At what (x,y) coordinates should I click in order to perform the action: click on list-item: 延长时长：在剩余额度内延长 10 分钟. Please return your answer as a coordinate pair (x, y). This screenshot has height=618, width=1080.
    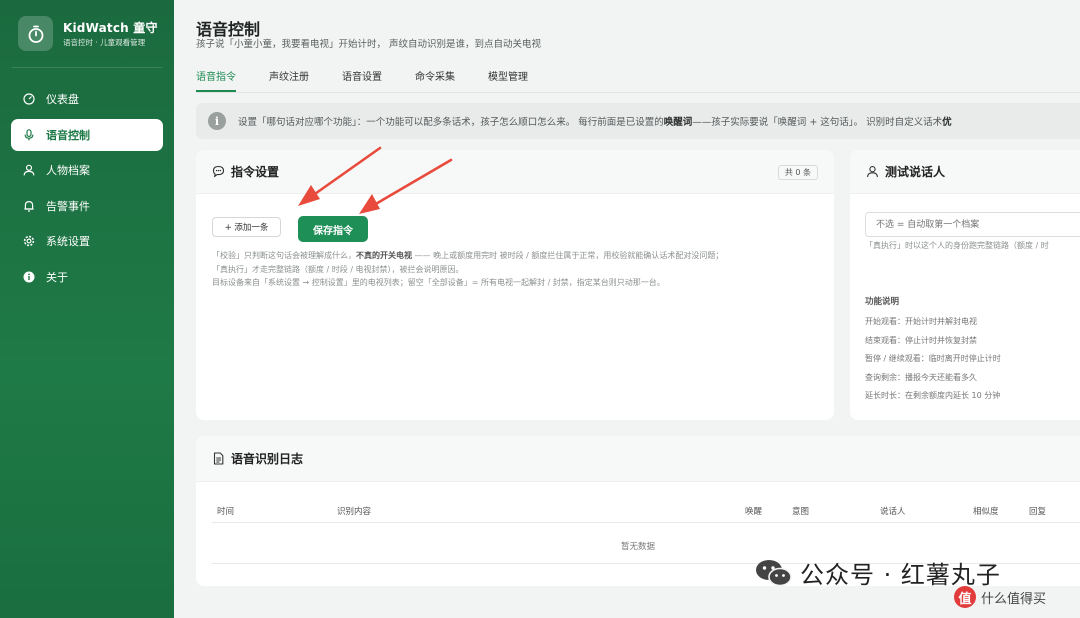
    Looking at the image, I should click on (933, 396).